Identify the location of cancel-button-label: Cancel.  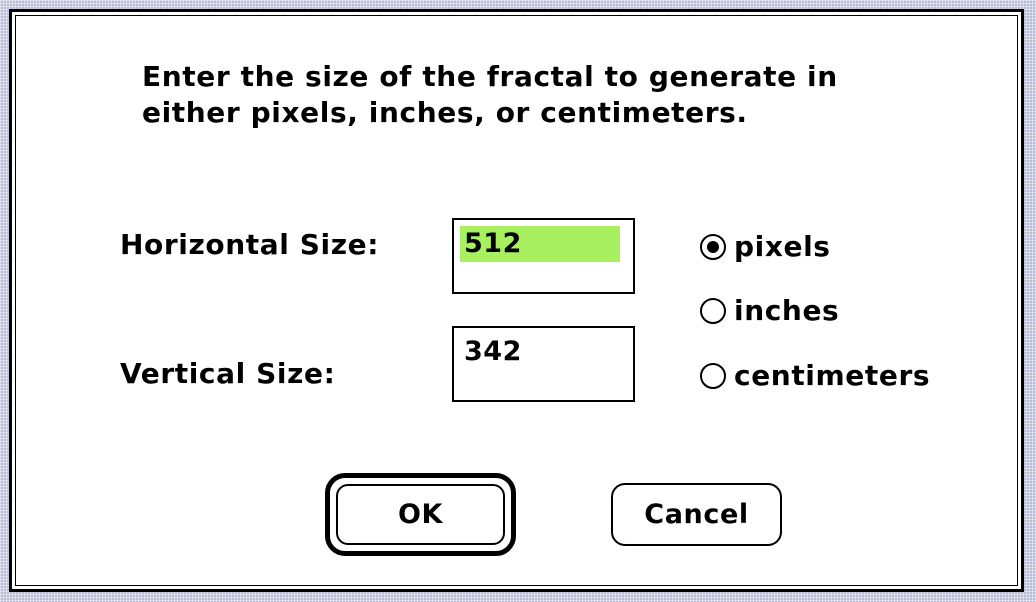
(696, 514).